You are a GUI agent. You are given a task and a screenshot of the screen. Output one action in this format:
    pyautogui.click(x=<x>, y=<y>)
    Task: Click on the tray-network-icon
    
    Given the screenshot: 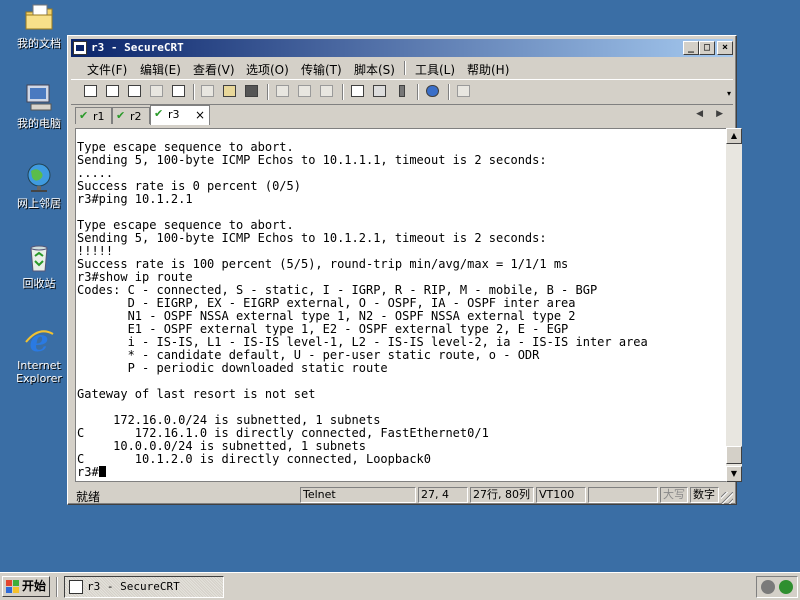 What is the action you would take?
    pyautogui.click(x=786, y=587)
    